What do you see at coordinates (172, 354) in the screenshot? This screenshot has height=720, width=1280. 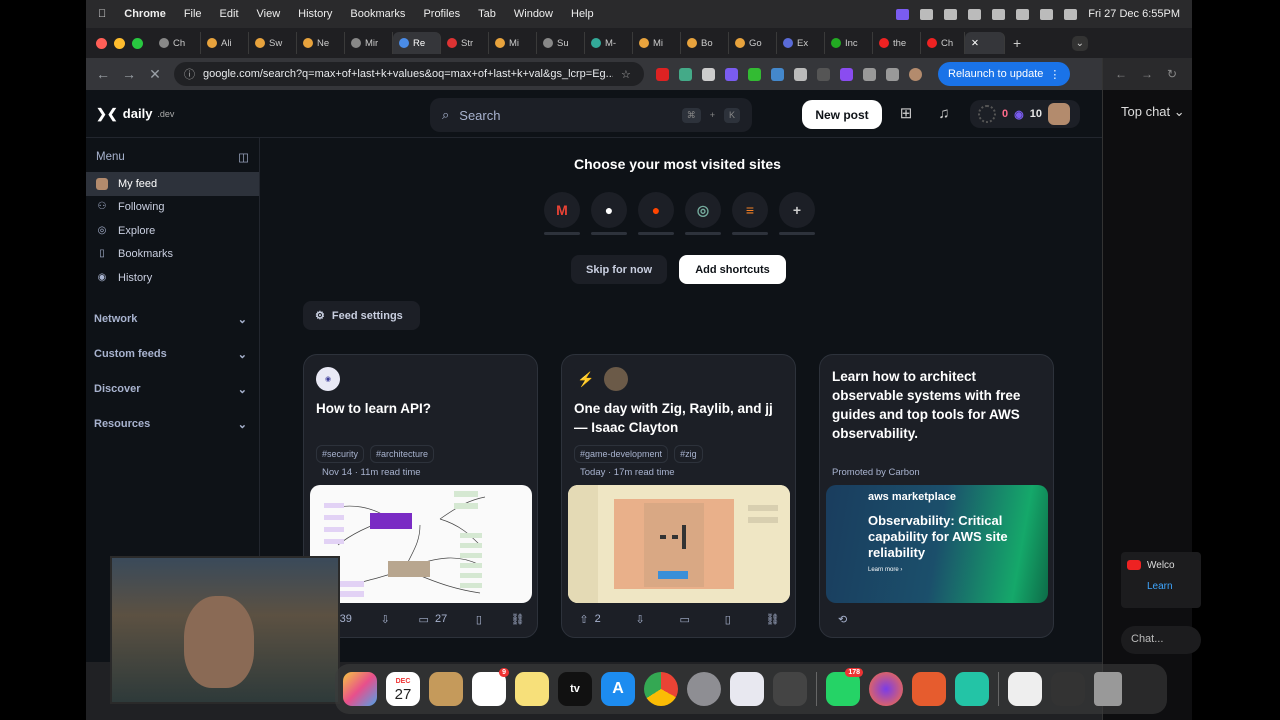 I see `sidebar-section-custom-feeds: Custom feeds ⌄` at bounding box center [172, 354].